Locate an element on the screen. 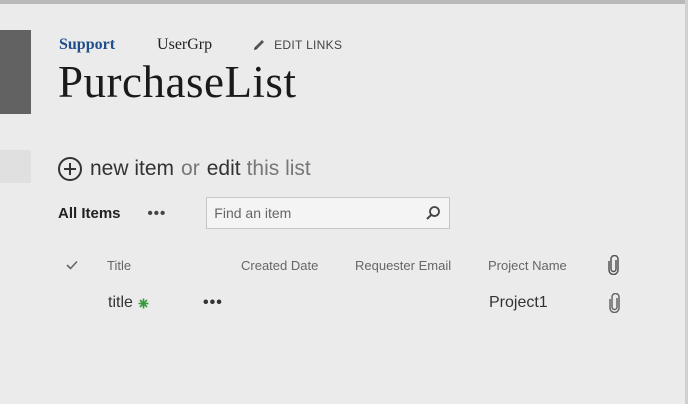 The image size is (688, 404). column-header-attachments is located at coordinates (614, 265).